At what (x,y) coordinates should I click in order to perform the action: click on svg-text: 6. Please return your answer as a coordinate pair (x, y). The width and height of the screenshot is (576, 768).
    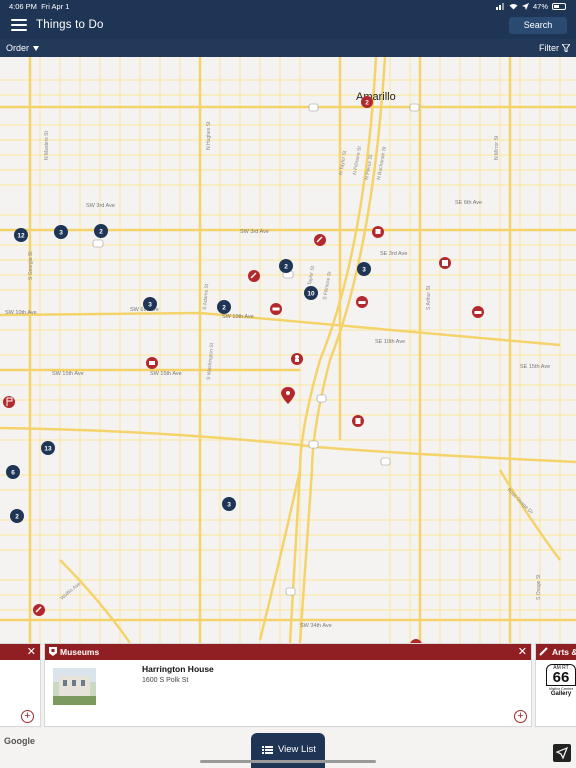
    Looking at the image, I should click on (13, 473).